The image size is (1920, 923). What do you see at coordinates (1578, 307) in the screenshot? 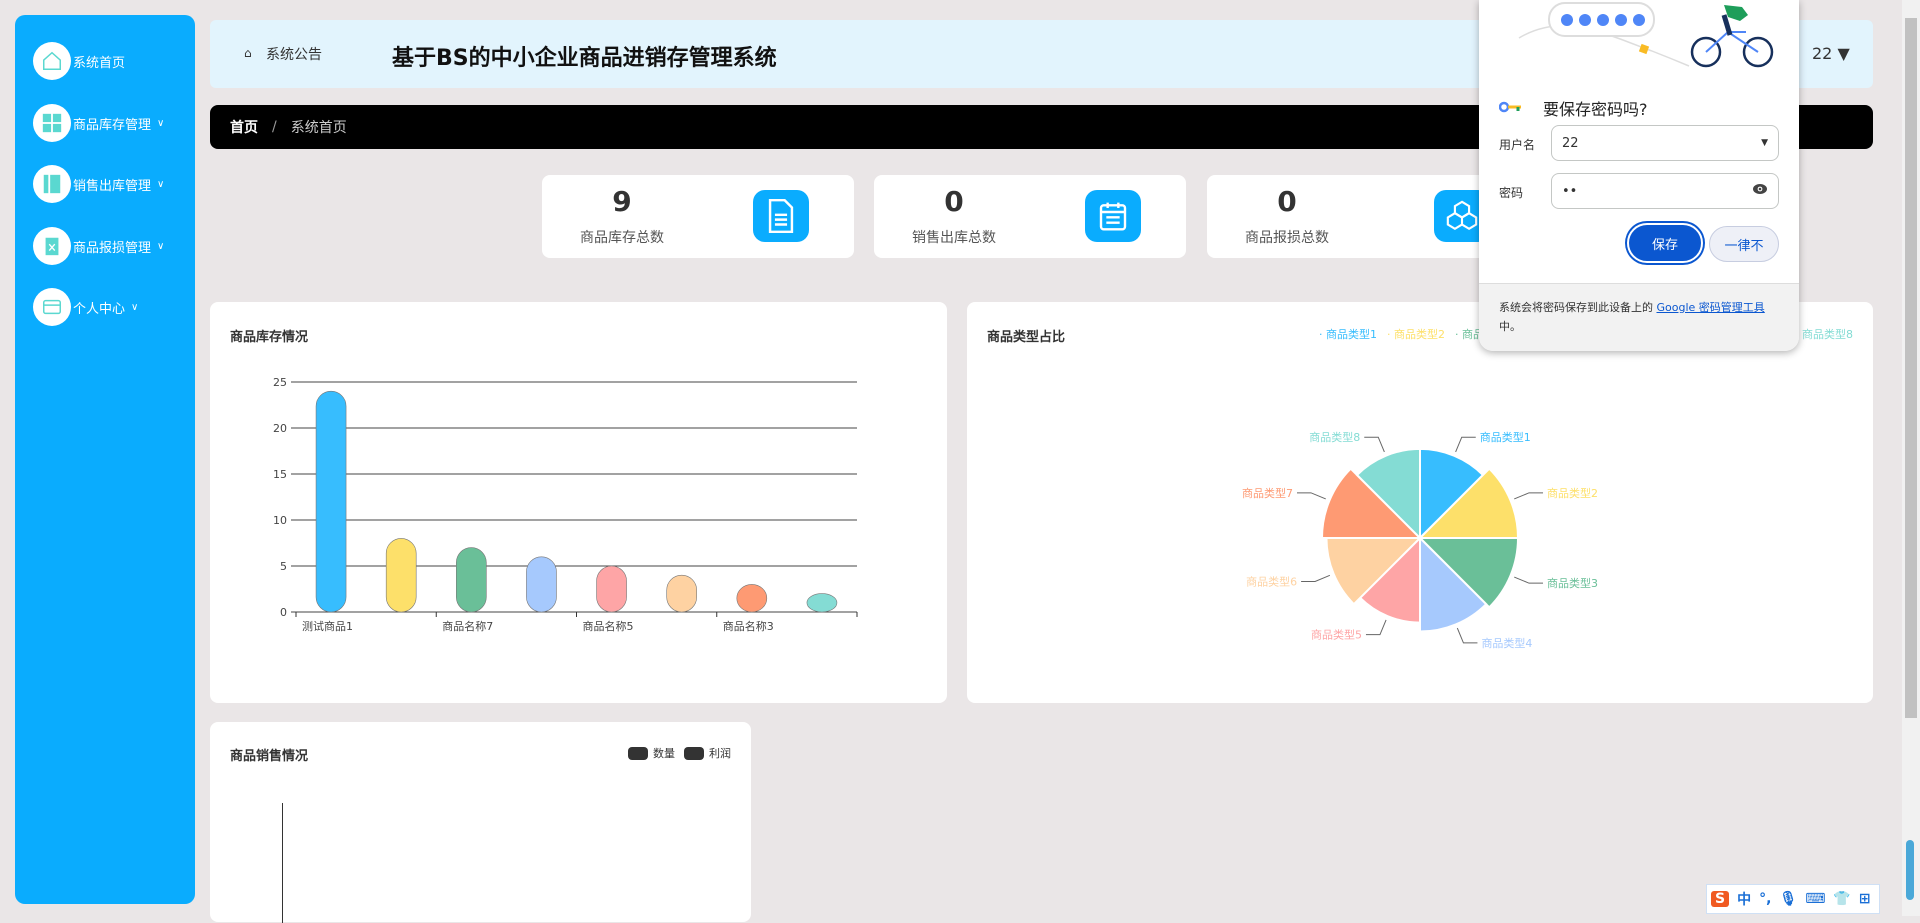
I see `footer-text: 系统会将密码保存到此设备上的` at bounding box center [1578, 307].